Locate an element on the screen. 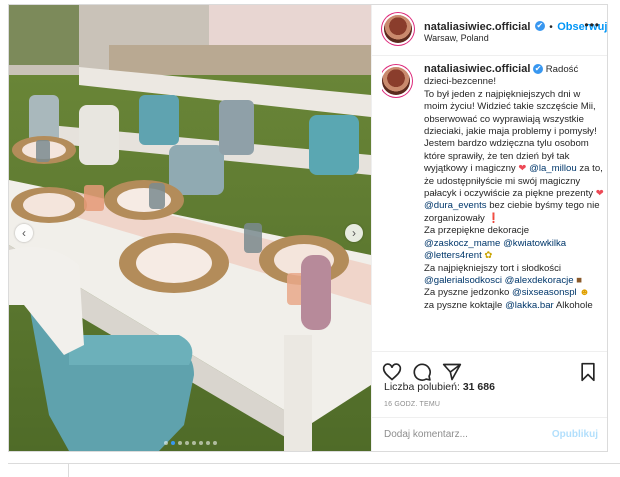  cake-emoji-icon: ■ is located at coordinates (579, 280).